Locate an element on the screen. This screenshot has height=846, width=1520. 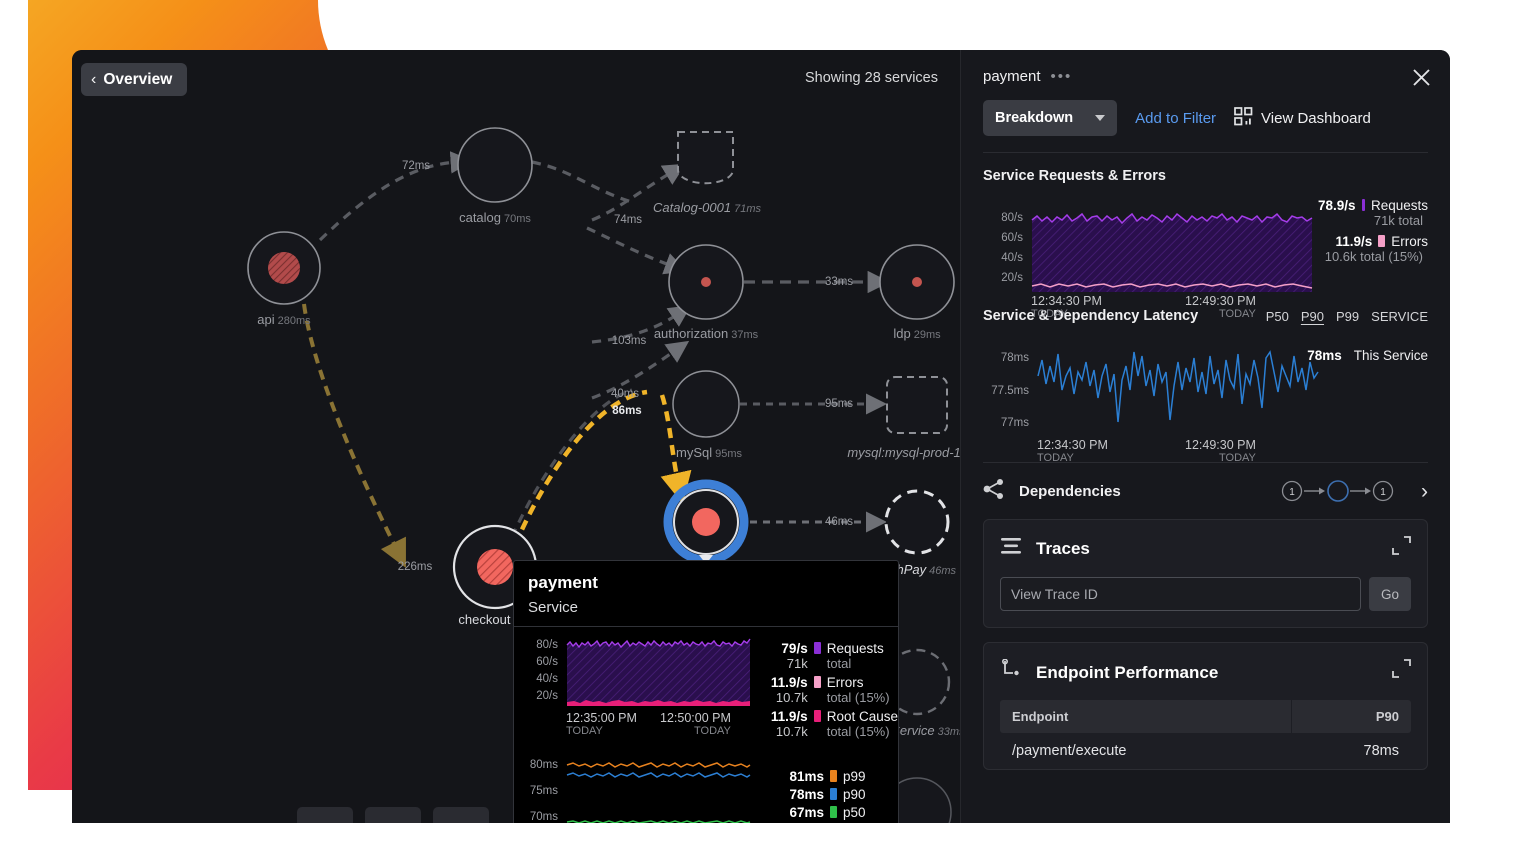
y-tick: 80ms is located at coordinates (543, 765).